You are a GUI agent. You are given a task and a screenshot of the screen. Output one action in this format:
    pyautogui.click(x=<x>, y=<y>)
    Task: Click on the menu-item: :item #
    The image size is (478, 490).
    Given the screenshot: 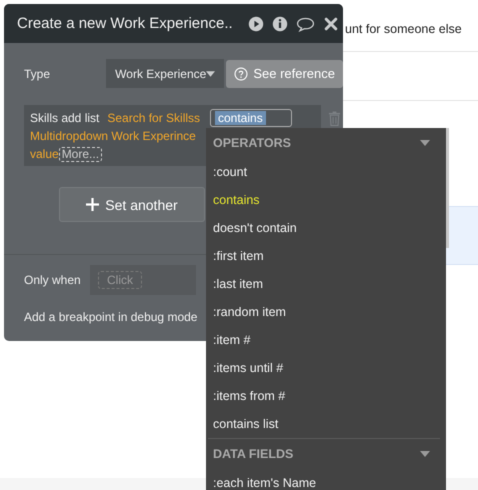 What is the action you would take?
    pyautogui.click(x=327, y=340)
    